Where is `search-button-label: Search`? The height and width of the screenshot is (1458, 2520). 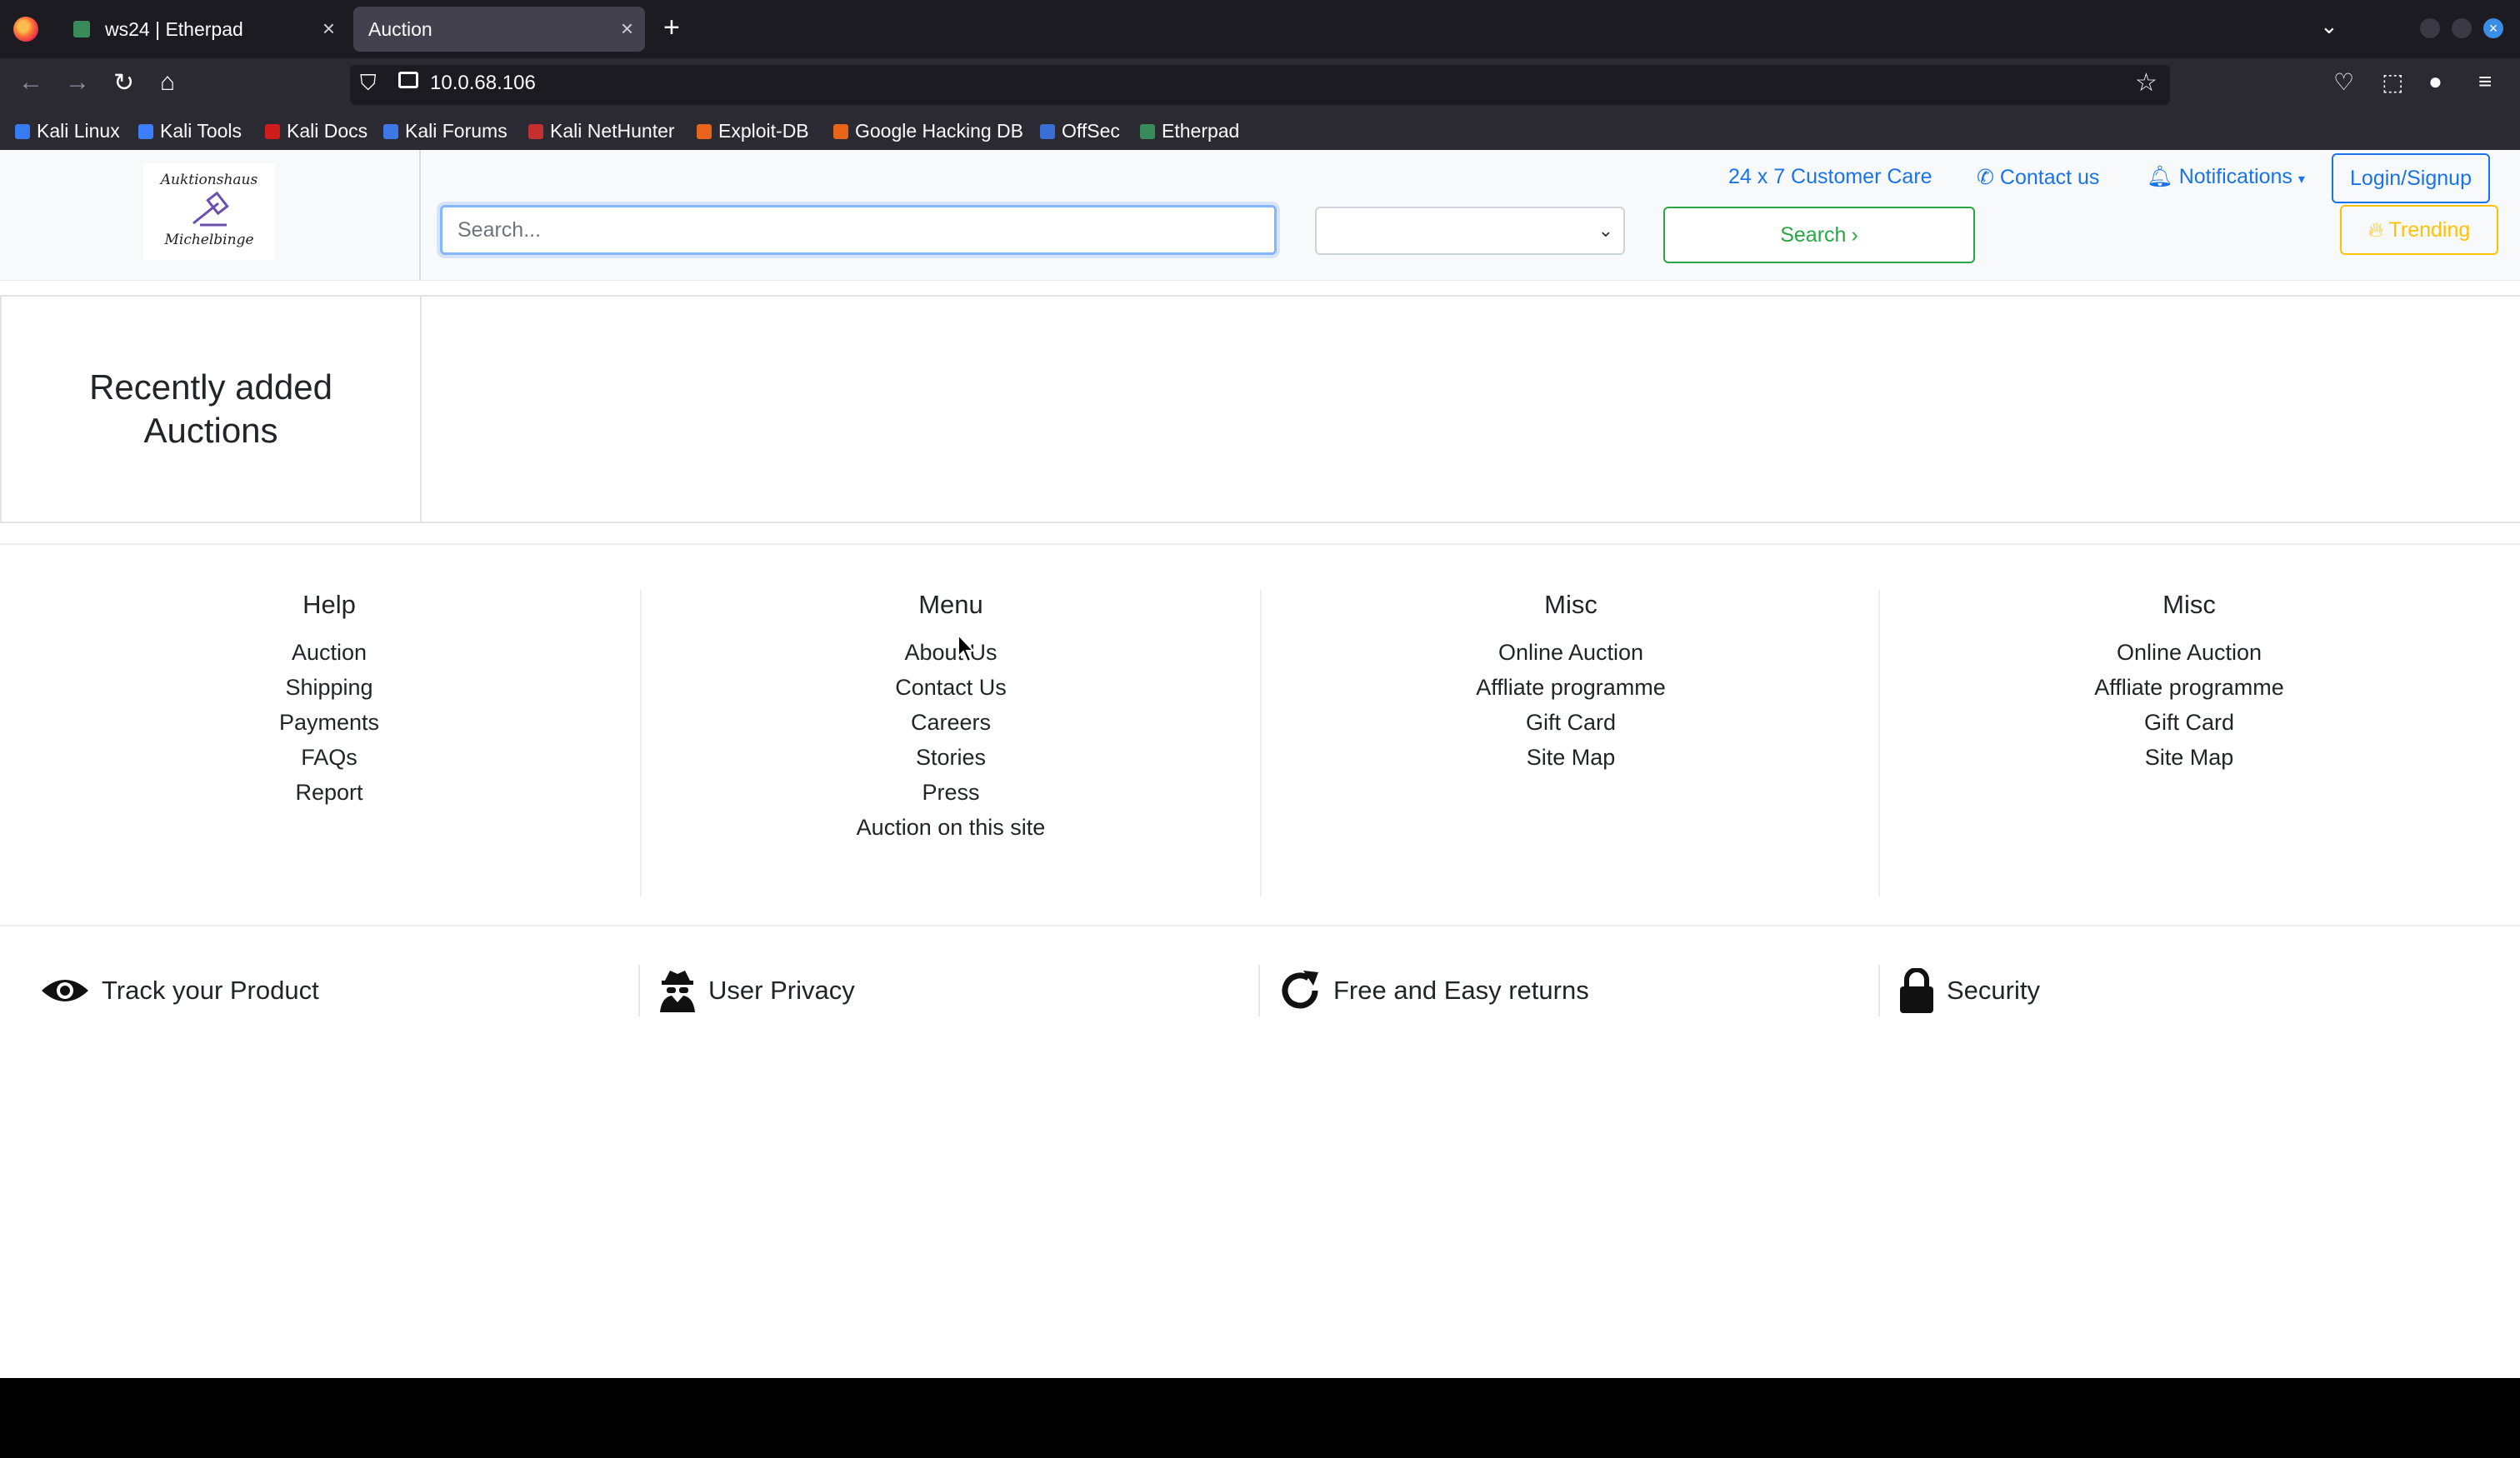
search-button-label: Search is located at coordinates (1813, 234).